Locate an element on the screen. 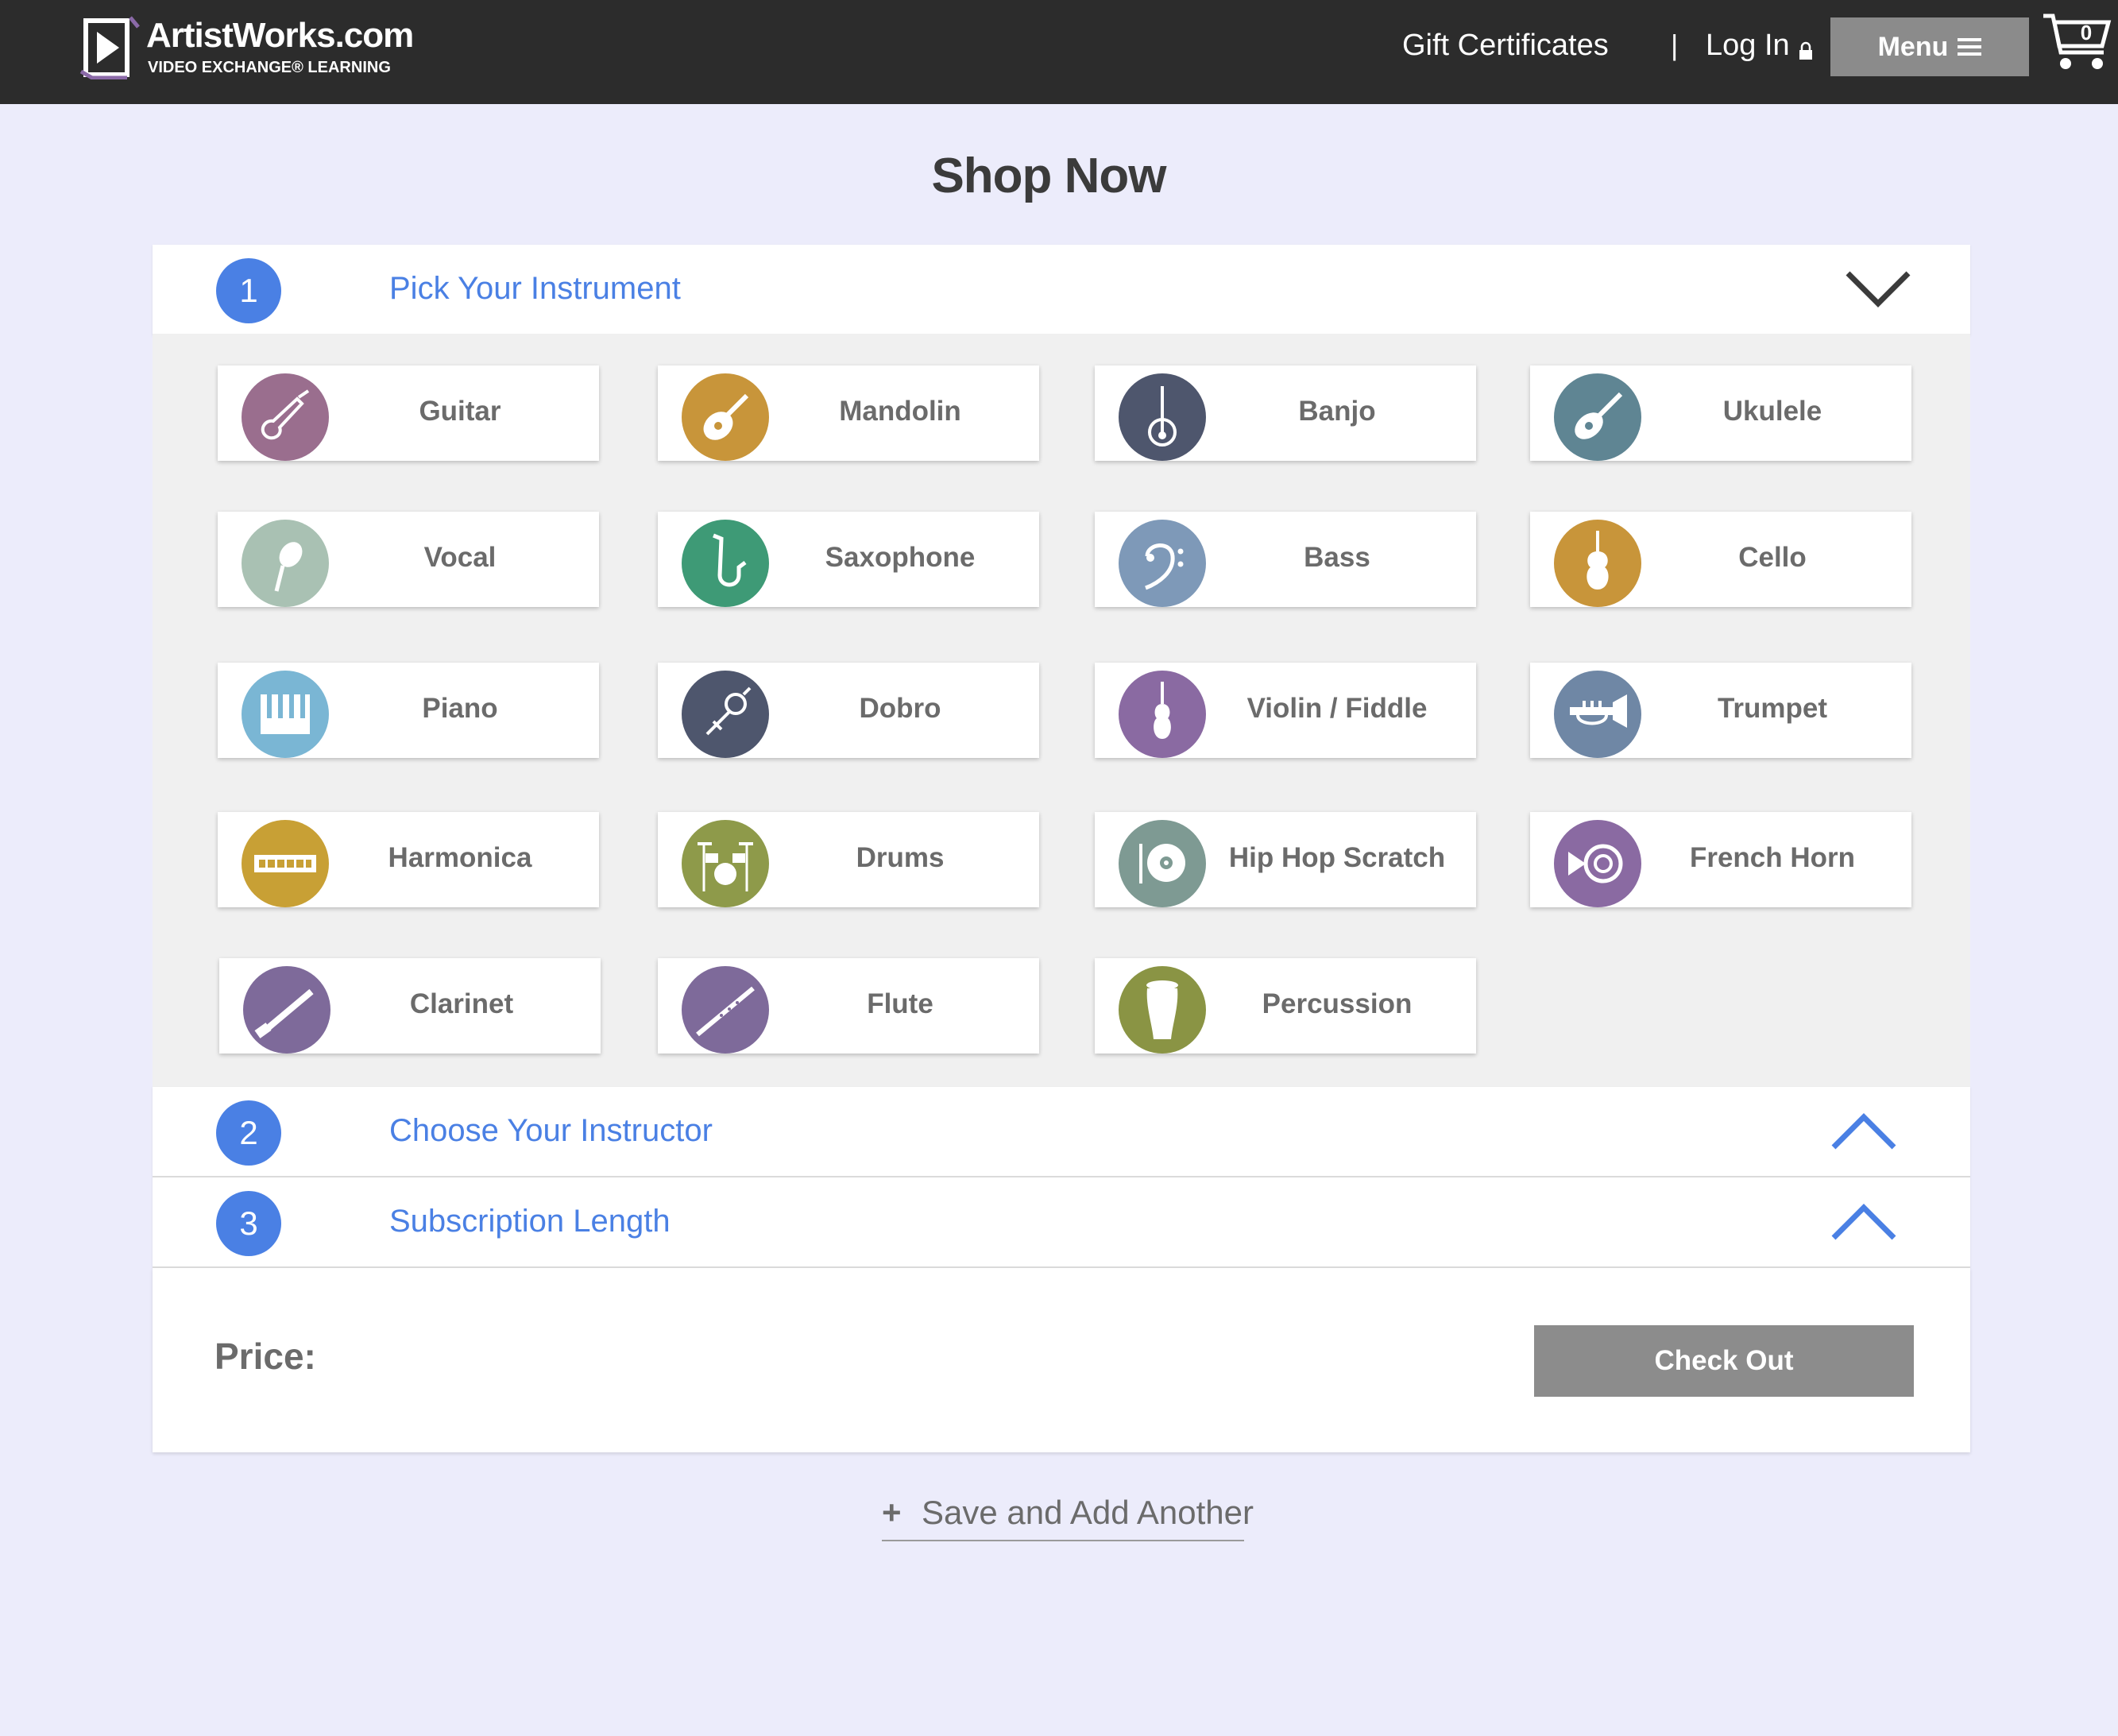 The image size is (2118, 1736). saxophone-icon is located at coordinates (725, 563).